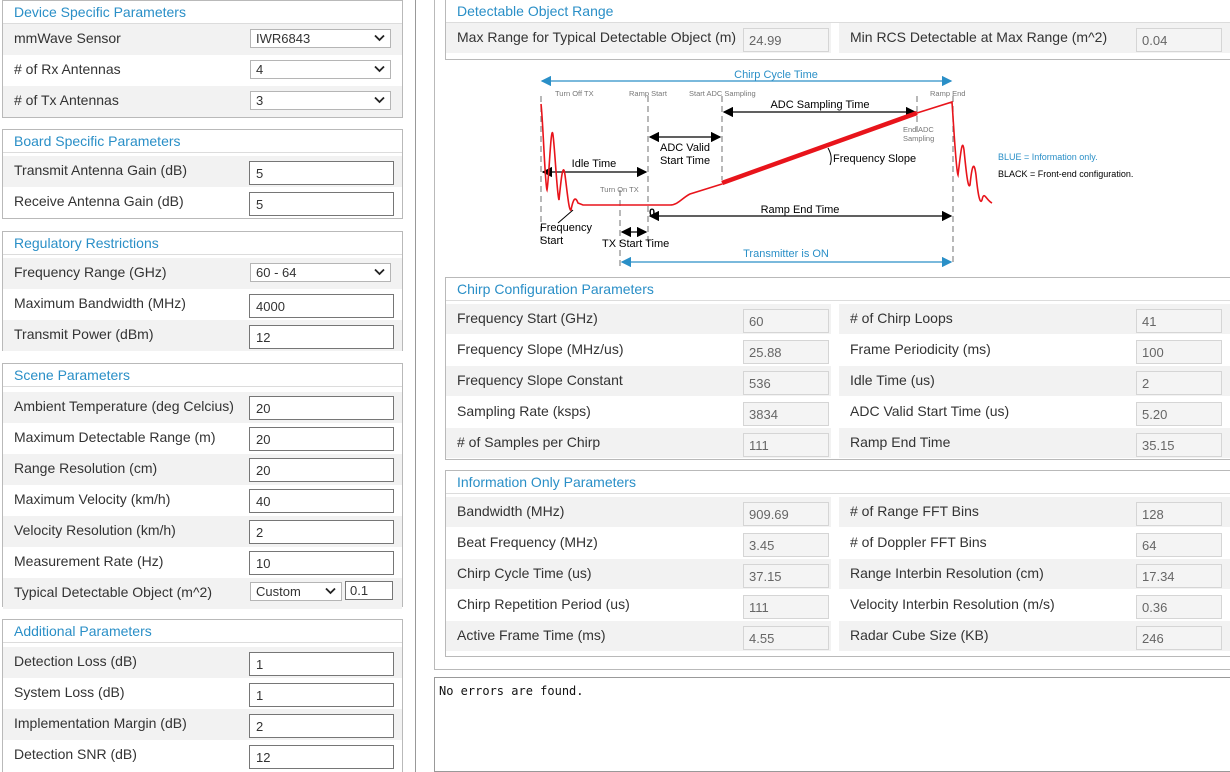 The image size is (1230, 772). Describe the element at coordinates (202, 755) in the screenshot. I see `detection-snr-row: Detection SNR (dB) 12` at that location.